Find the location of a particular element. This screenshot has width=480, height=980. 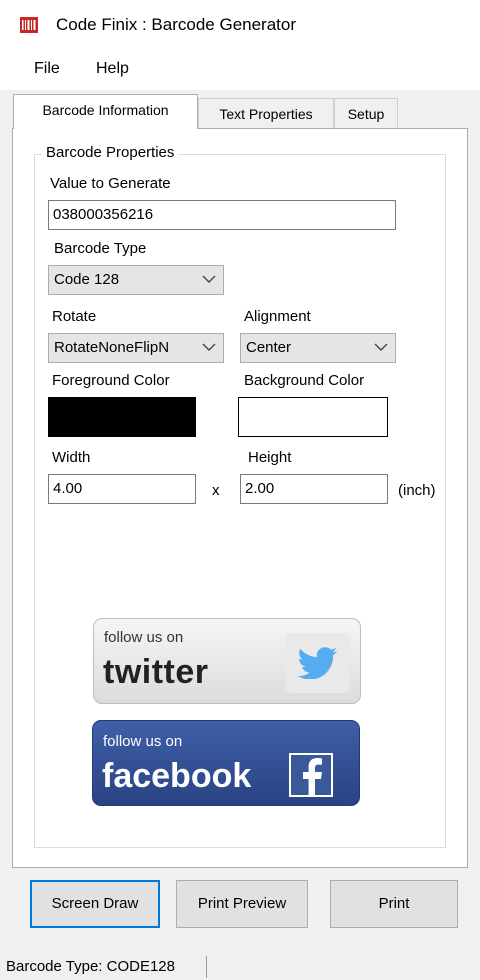

barcode-type-value: Code 128 is located at coordinates (87, 279).